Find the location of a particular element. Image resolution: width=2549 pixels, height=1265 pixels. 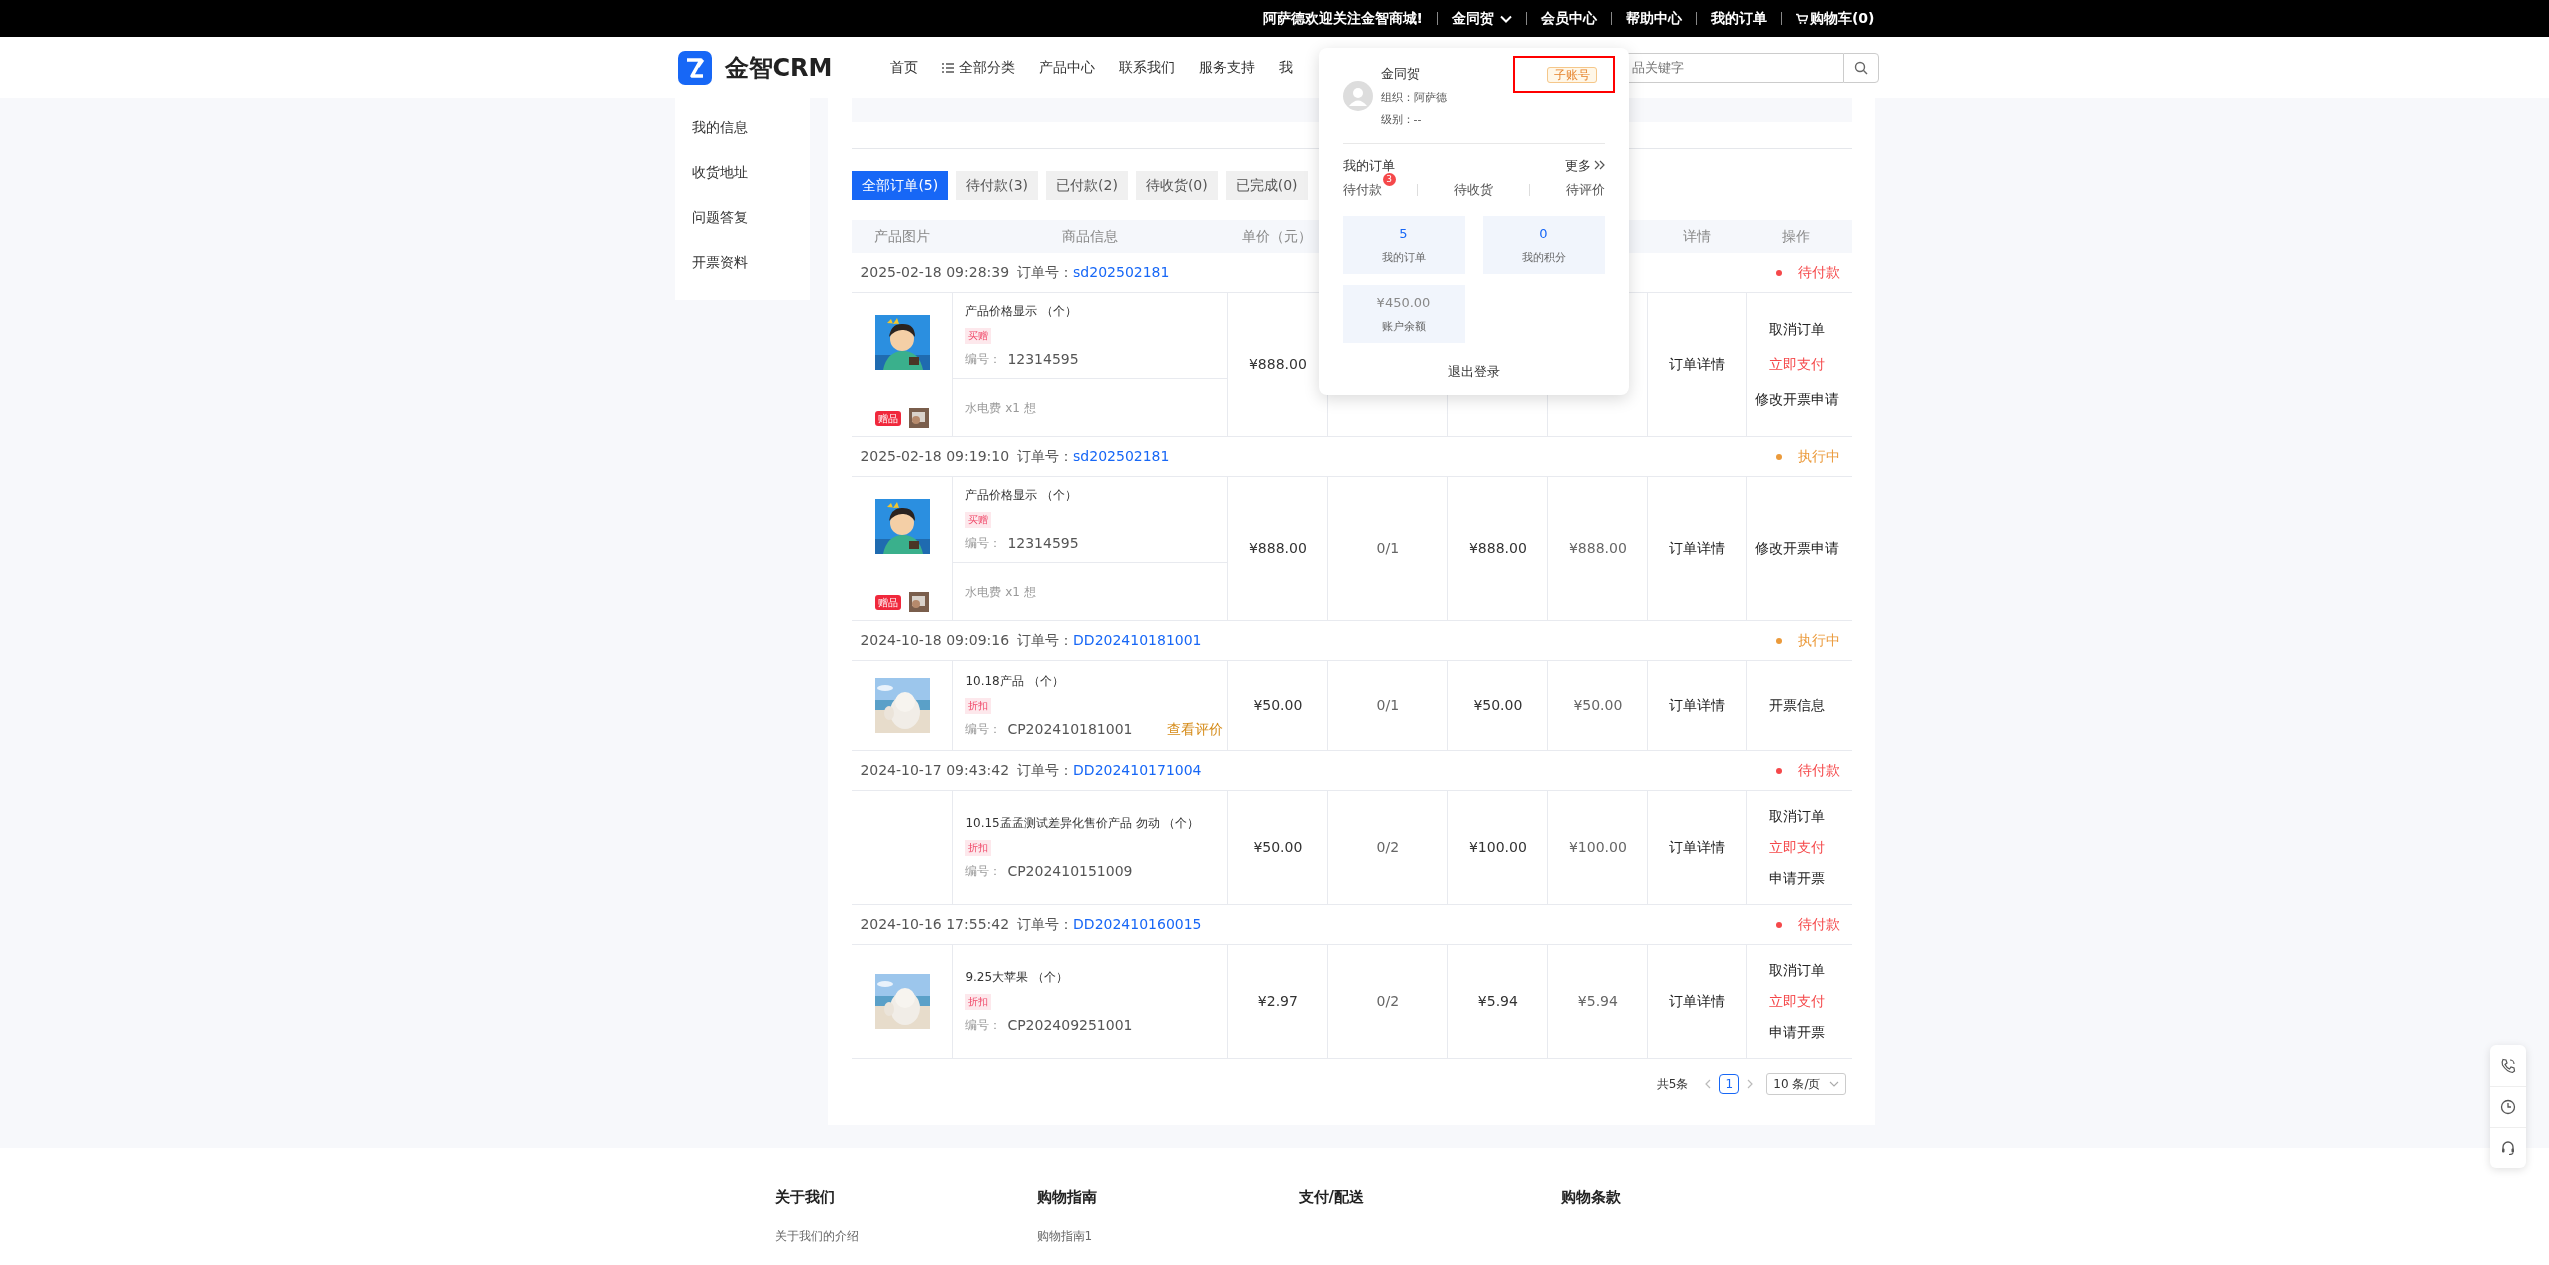

topbar-link: 帮助中心 is located at coordinates (1653, 18).